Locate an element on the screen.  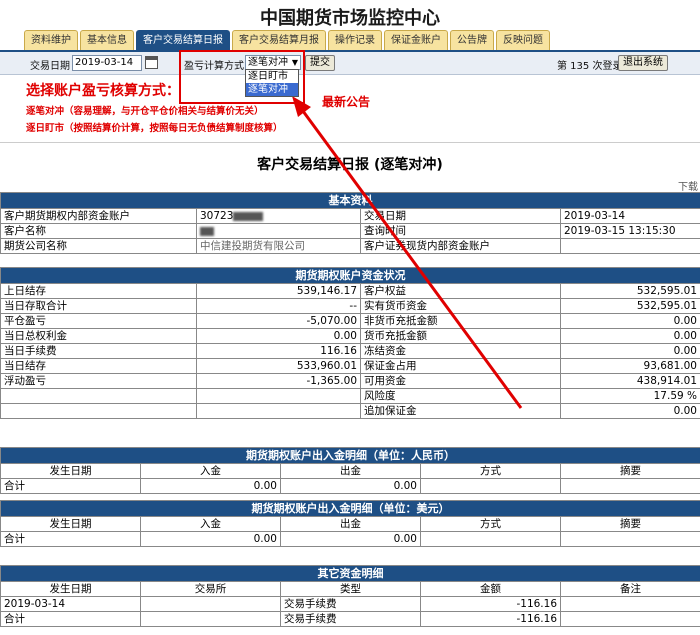
table-row: 2019-03-14 交易手续费 -116.16 is located at coordinates (350, 604).